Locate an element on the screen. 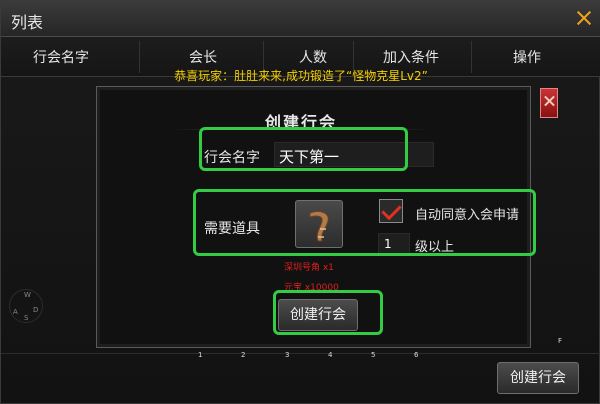  item-requirement-text: 深圳号角 x1 is located at coordinates (309, 268).